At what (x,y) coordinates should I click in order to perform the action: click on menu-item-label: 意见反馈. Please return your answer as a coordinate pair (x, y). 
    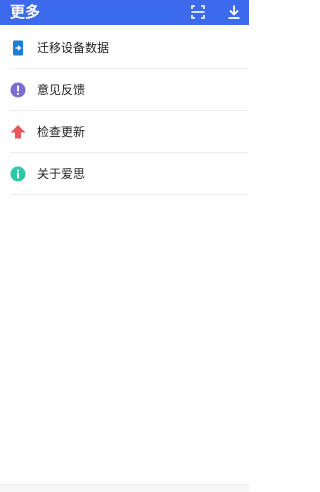
    Looking at the image, I should click on (61, 90).